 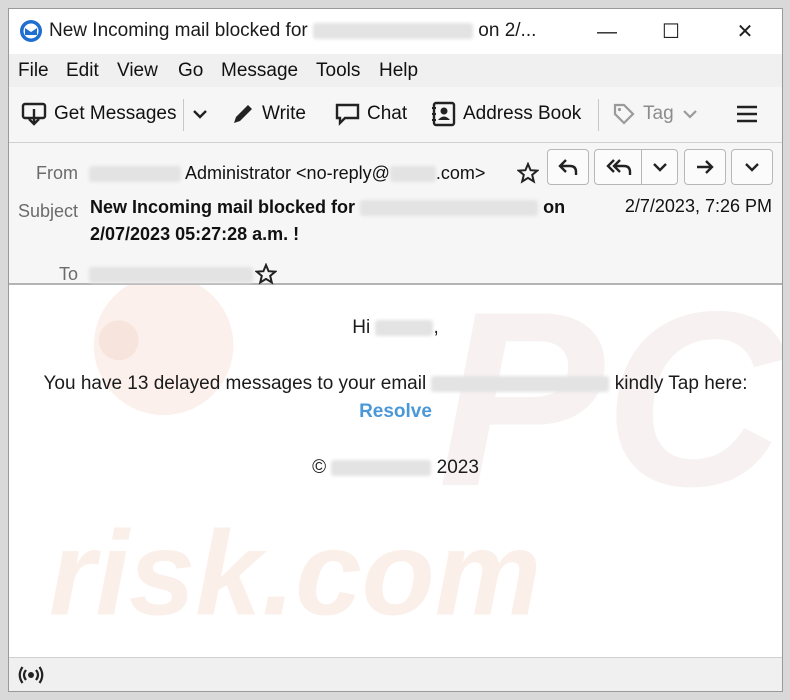 What do you see at coordinates (554, 207) in the screenshot?
I see `subject-suffix: on` at bounding box center [554, 207].